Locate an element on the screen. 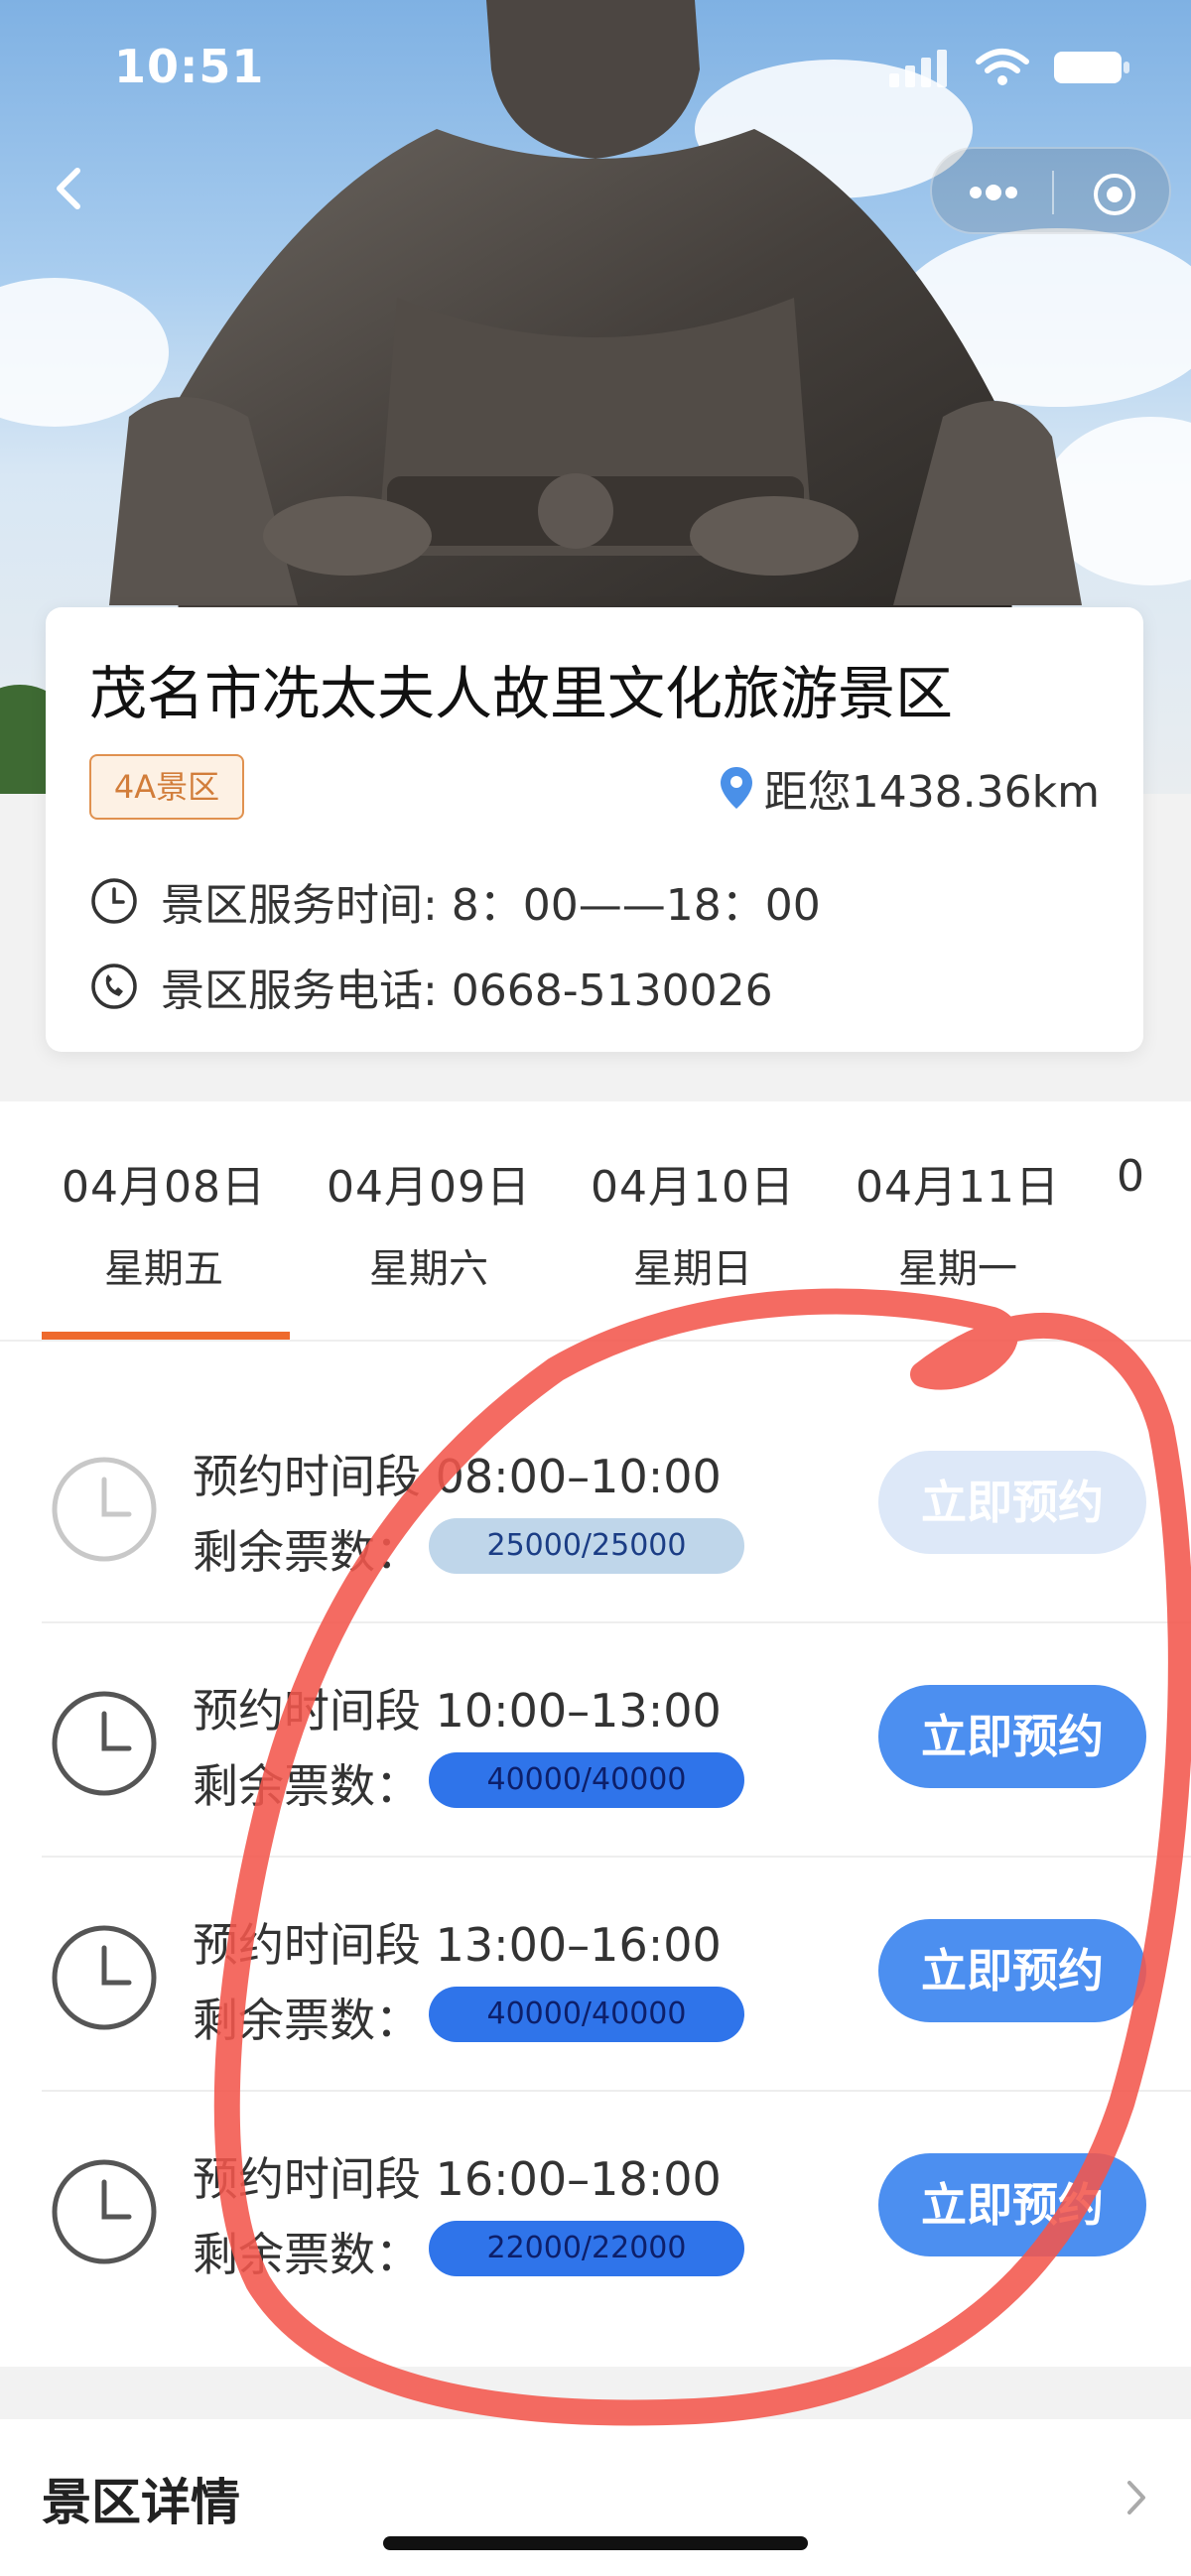 The height and width of the screenshot is (2576, 1191). date-tab-date: 0 is located at coordinates (1131, 1176).